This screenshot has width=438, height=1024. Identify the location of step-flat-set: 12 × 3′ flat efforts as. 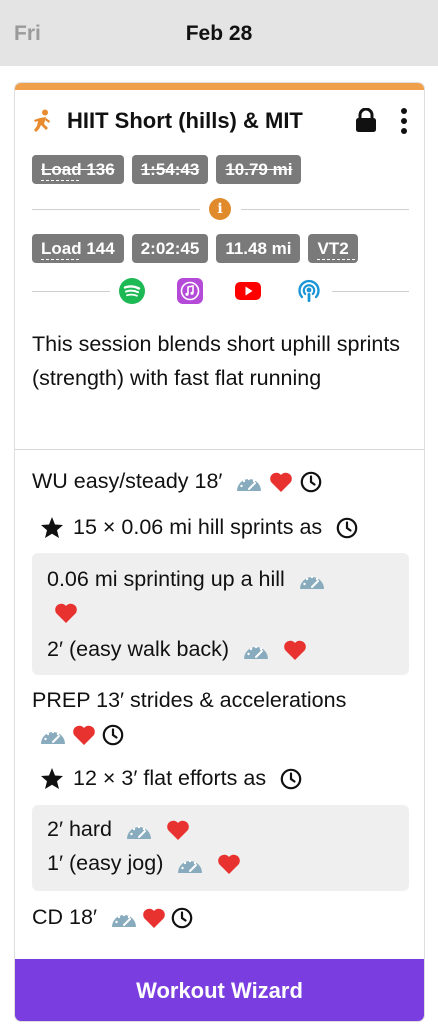
(171, 778).